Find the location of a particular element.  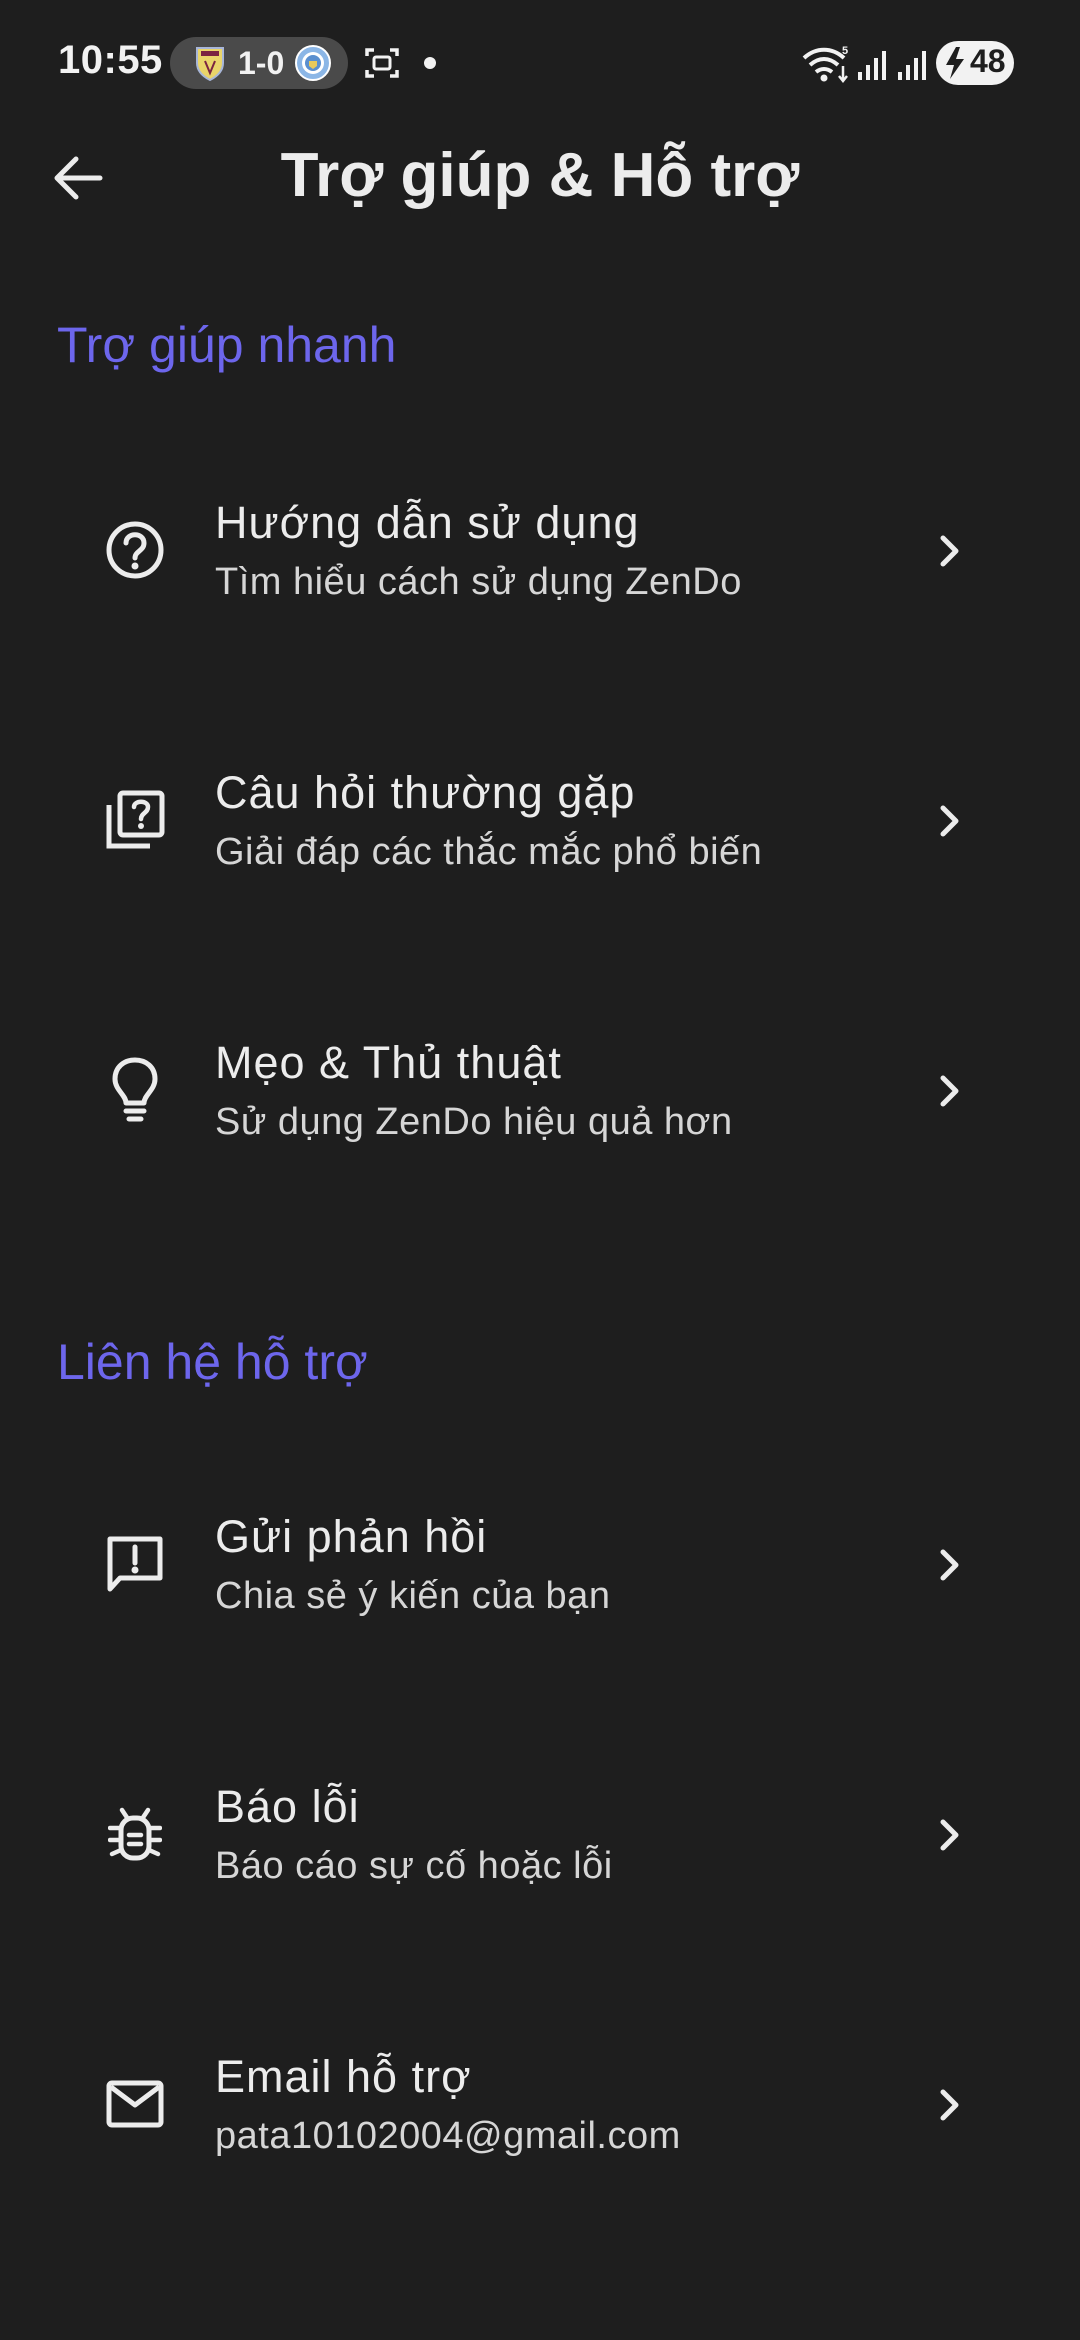

screen-record-icon is located at coordinates (382, 63).